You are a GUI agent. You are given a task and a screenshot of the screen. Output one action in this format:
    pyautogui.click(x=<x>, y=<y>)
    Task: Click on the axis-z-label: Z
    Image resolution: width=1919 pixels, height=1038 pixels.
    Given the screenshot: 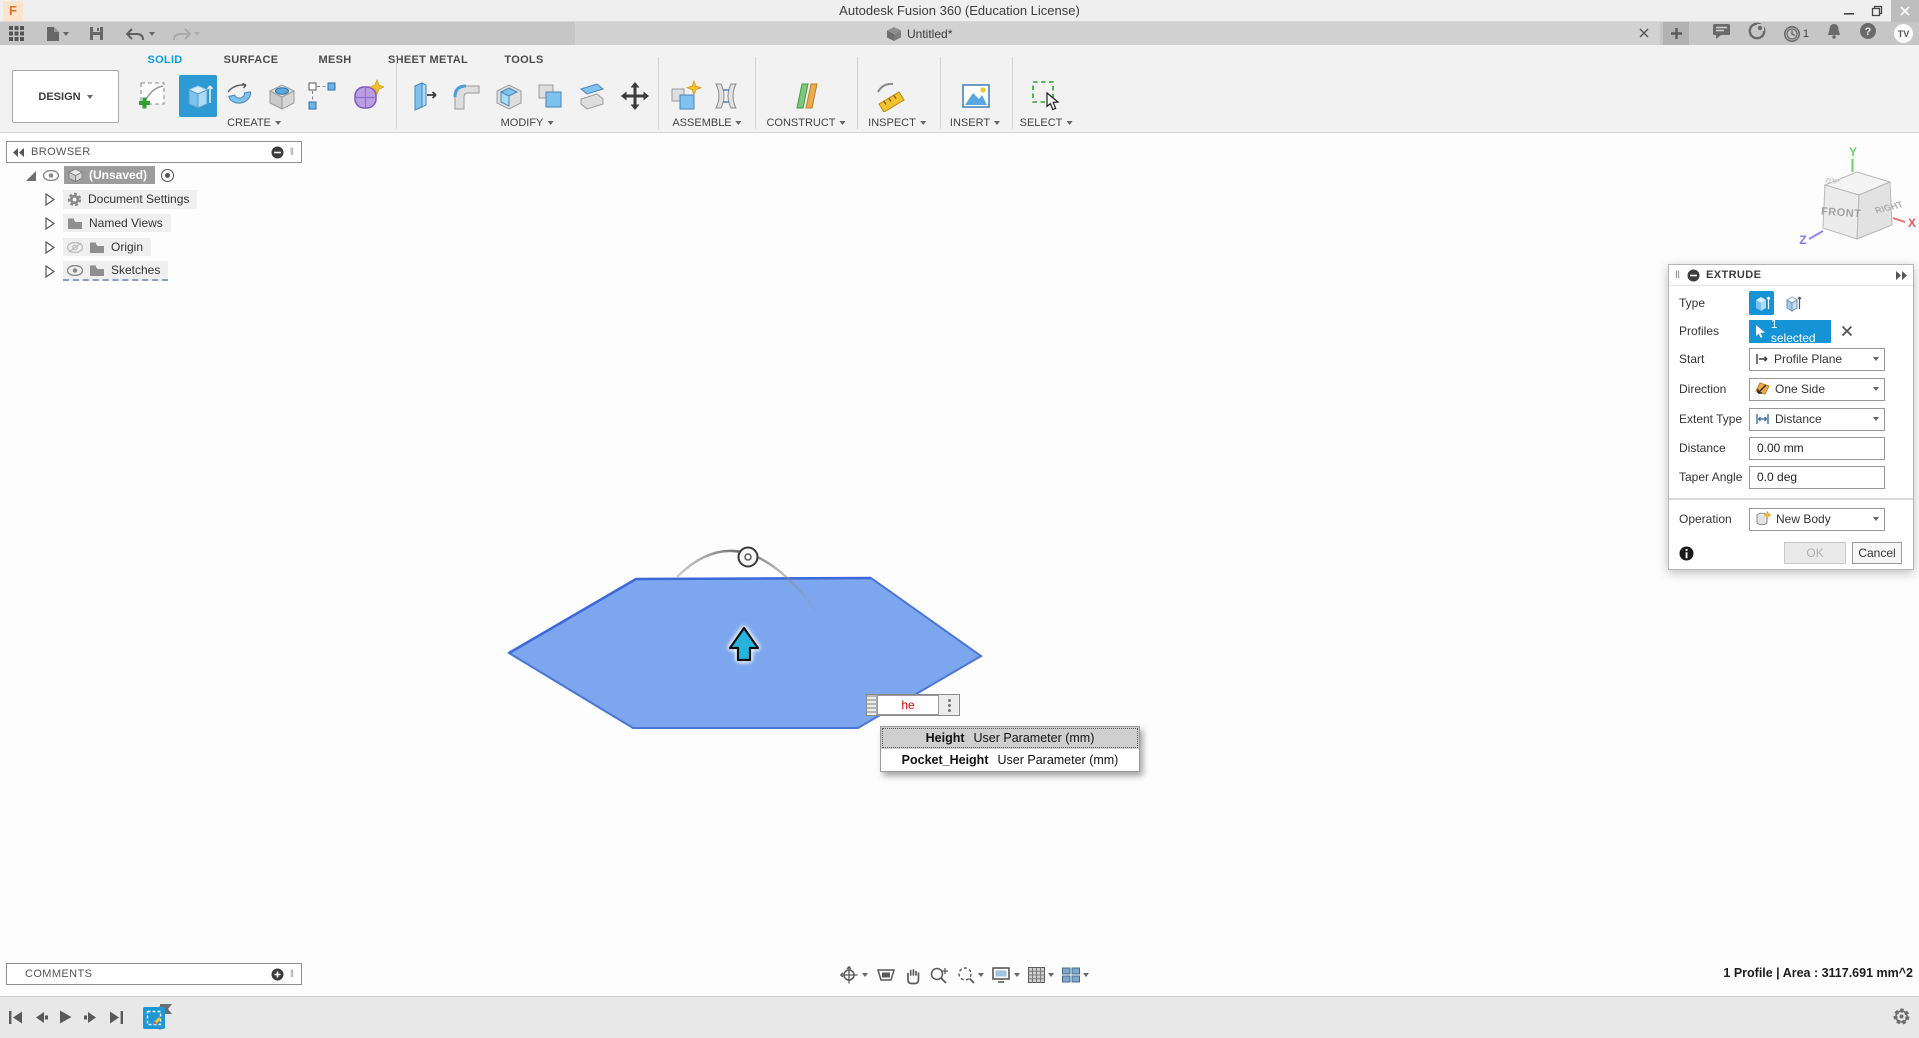 What is the action you would take?
    pyautogui.click(x=1802, y=240)
    